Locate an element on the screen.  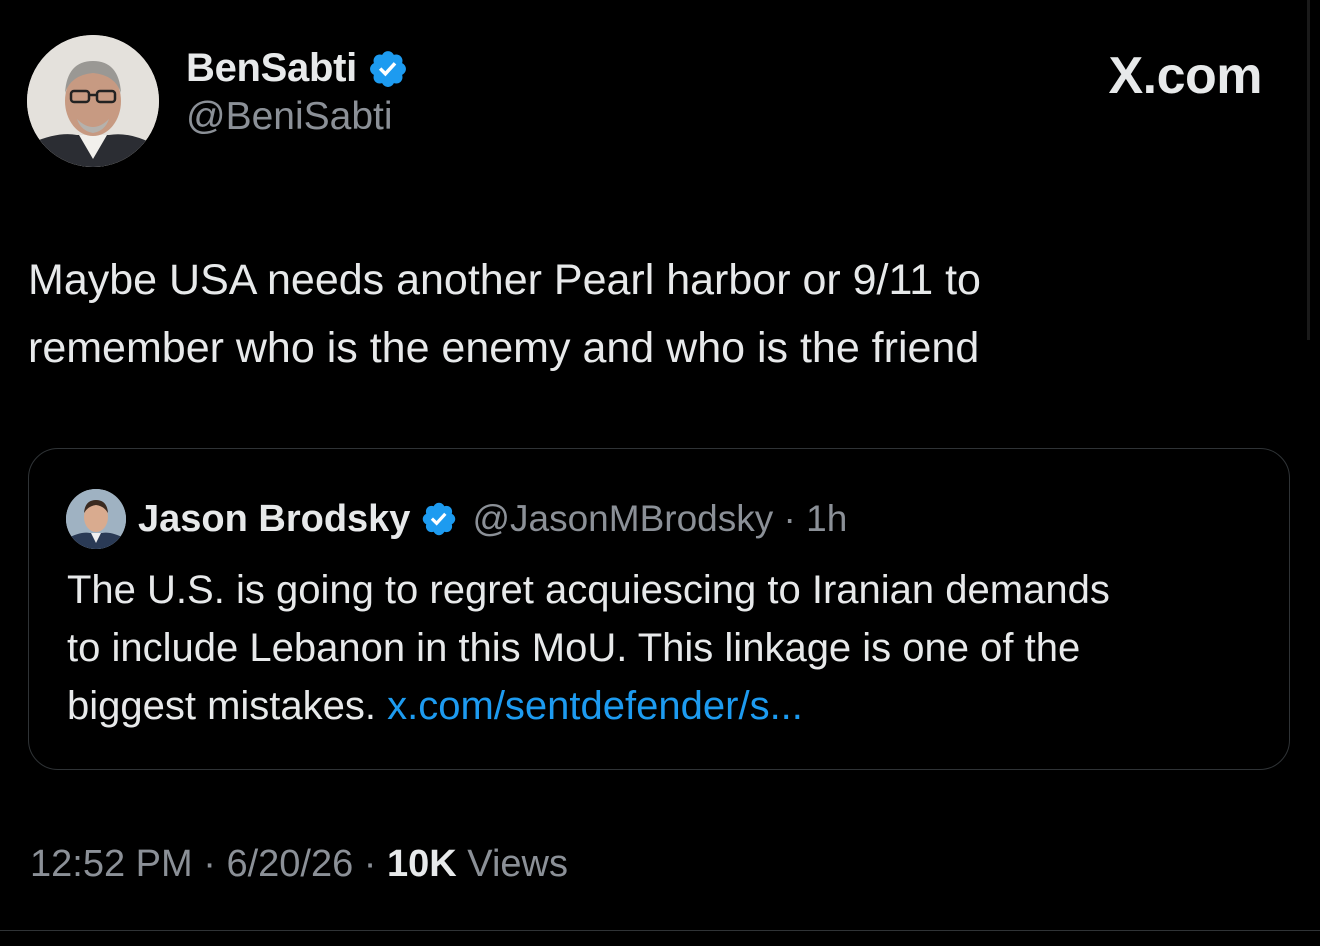
quoted-text-line: biggest mistakes. is located at coordinates (227, 706).